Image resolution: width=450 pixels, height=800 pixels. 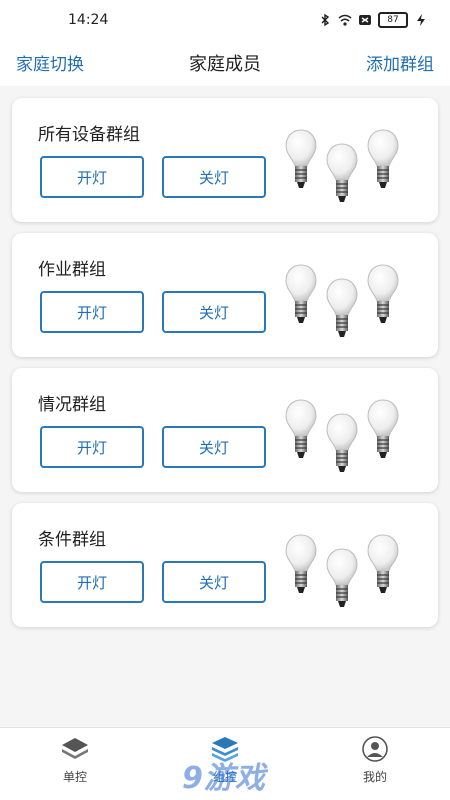 What do you see at coordinates (225, 63) in the screenshot?
I see `header: 家庭切换 家庭成员 添加群组` at bounding box center [225, 63].